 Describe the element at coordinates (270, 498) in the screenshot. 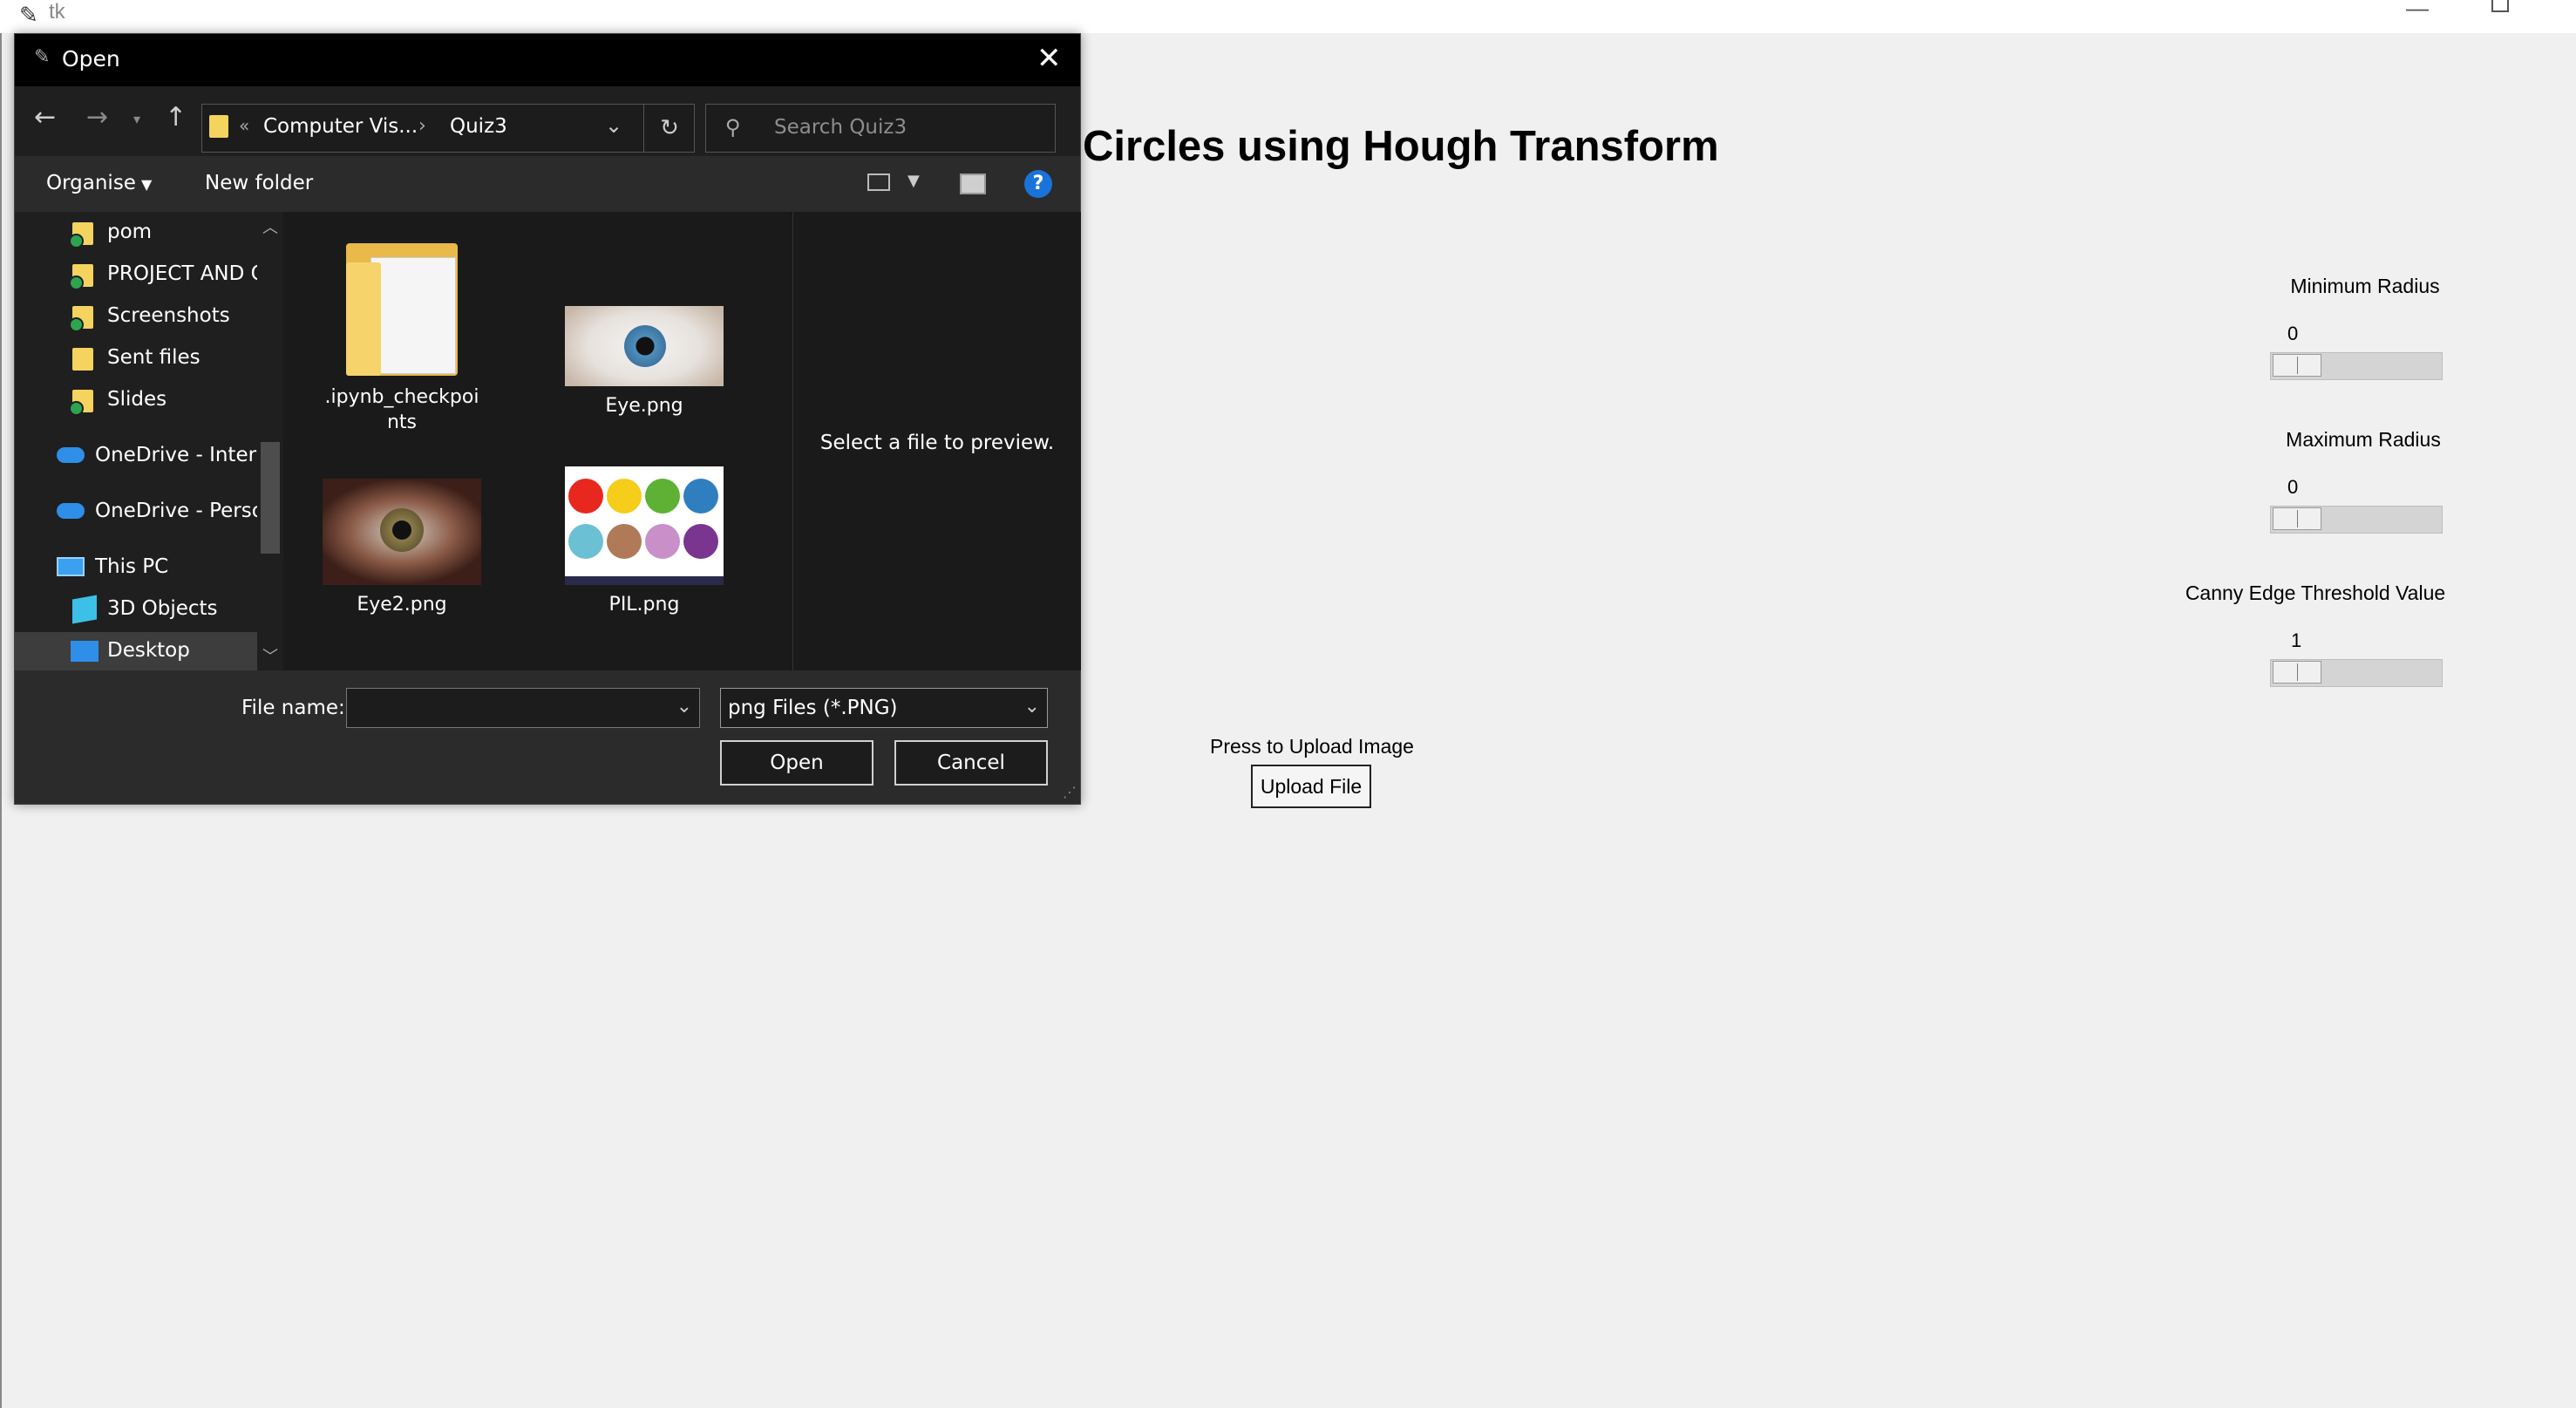

I see `scrollbar-thumb` at that location.